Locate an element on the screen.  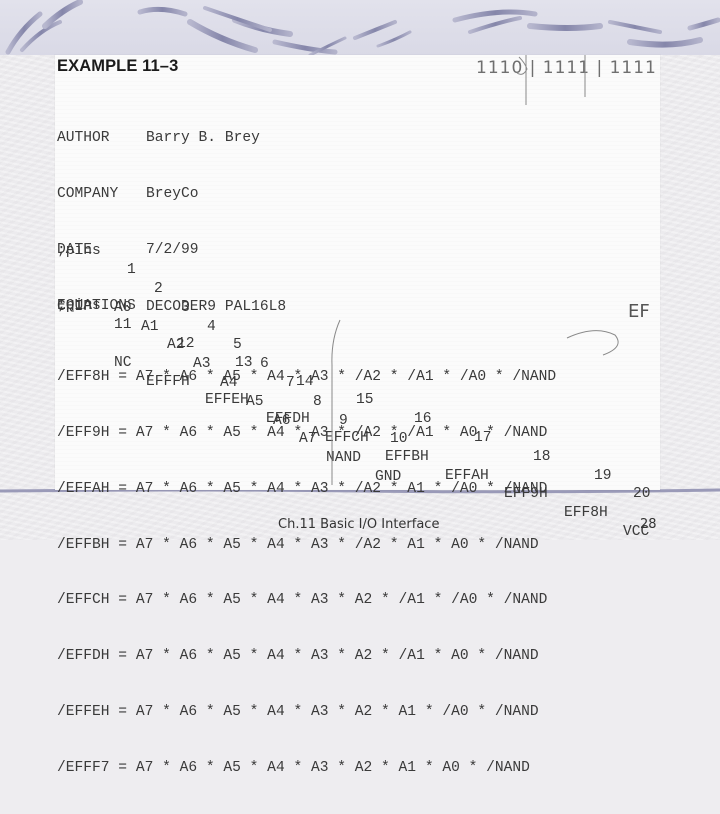
decorative-swooshes is located at coordinates (362, 28).